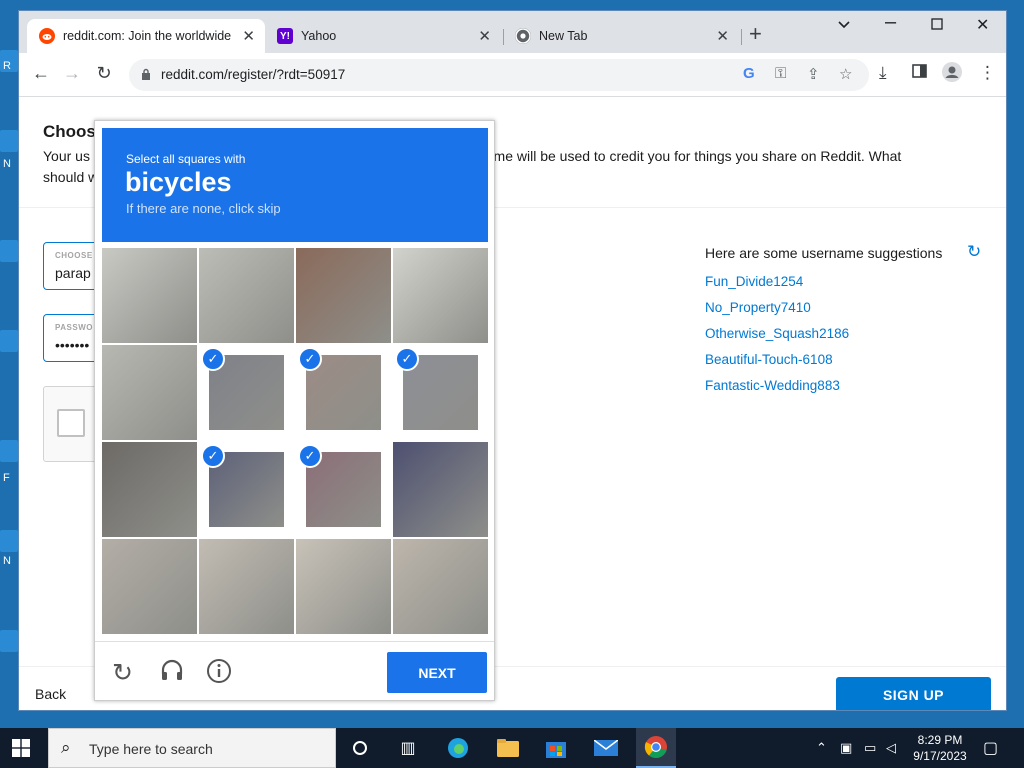 This screenshot has width=1024, height=768. What do you see at coordinates (846, 748) in the screenshot?
I see `network-icon: ▣` at bounding box center [846, 748].